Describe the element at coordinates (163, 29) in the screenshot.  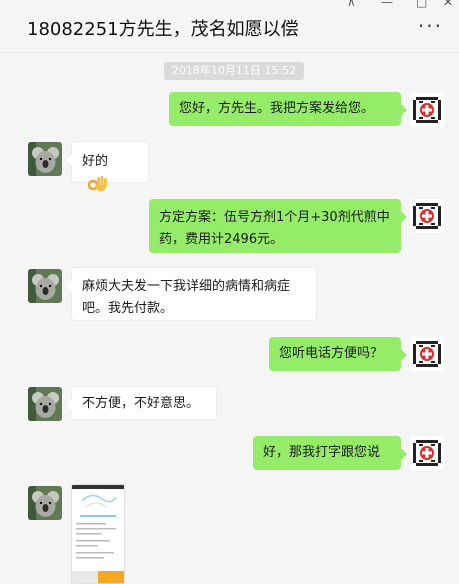
I see `chat-title: 18082251方先生，茂名如愿以偿` at that location.